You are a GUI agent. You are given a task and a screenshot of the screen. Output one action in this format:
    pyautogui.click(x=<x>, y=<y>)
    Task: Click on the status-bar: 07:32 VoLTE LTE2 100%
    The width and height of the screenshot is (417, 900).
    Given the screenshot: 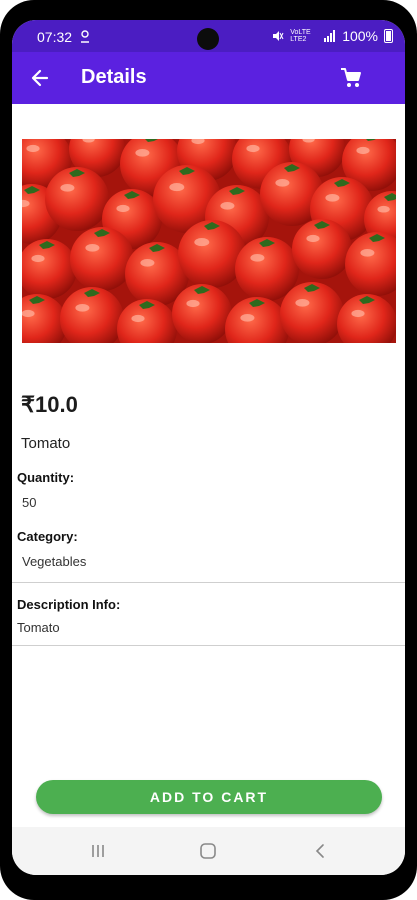 What is the action you would take?
    pyautogui.click(x=208, y=36)
    